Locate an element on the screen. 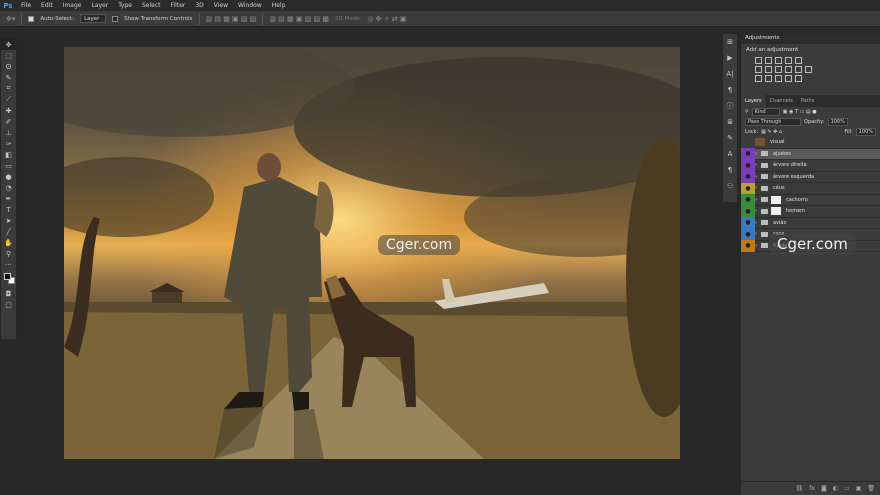 The width and height of the screenshot is (880, 495). blur-tool-icon: ● is located at coordinates (8, 176).